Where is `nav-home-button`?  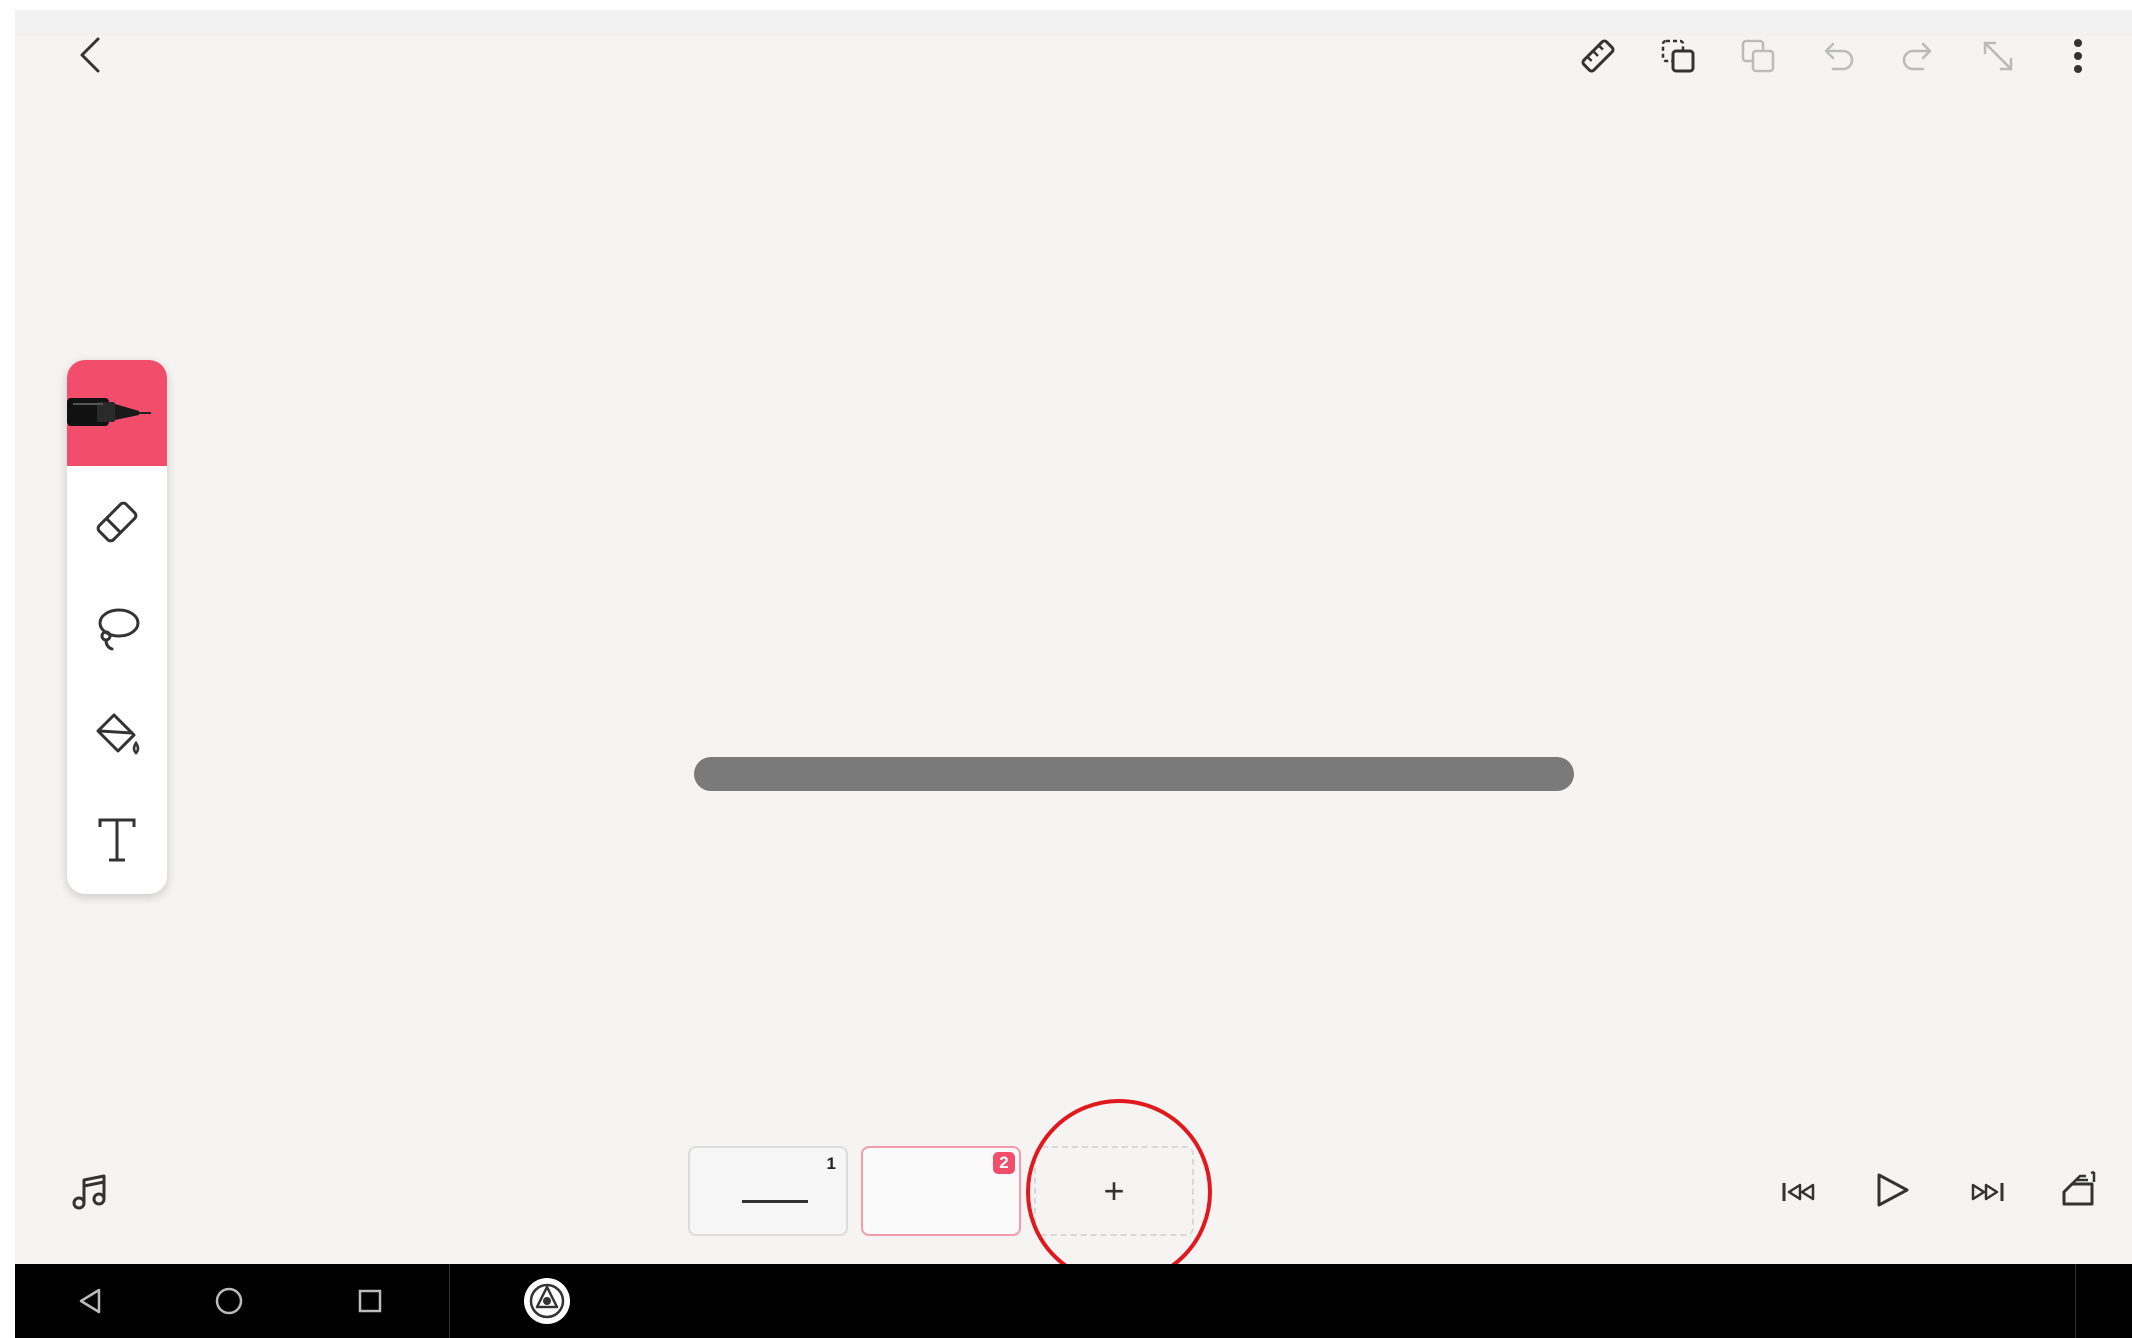 nav-home-button is located at coordinates (229, 1301).